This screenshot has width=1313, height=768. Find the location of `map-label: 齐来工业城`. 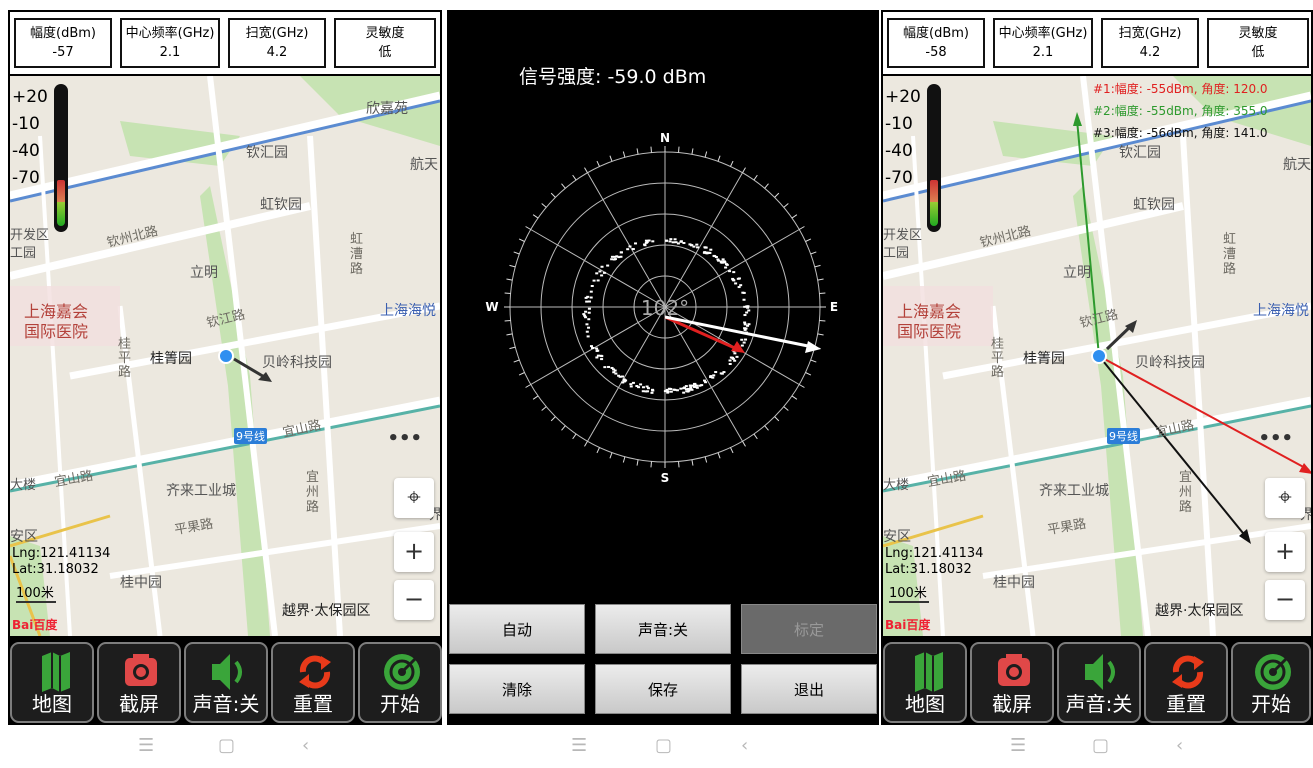

map-label: 齐来工业城 is located at coordinates (1074, 491).